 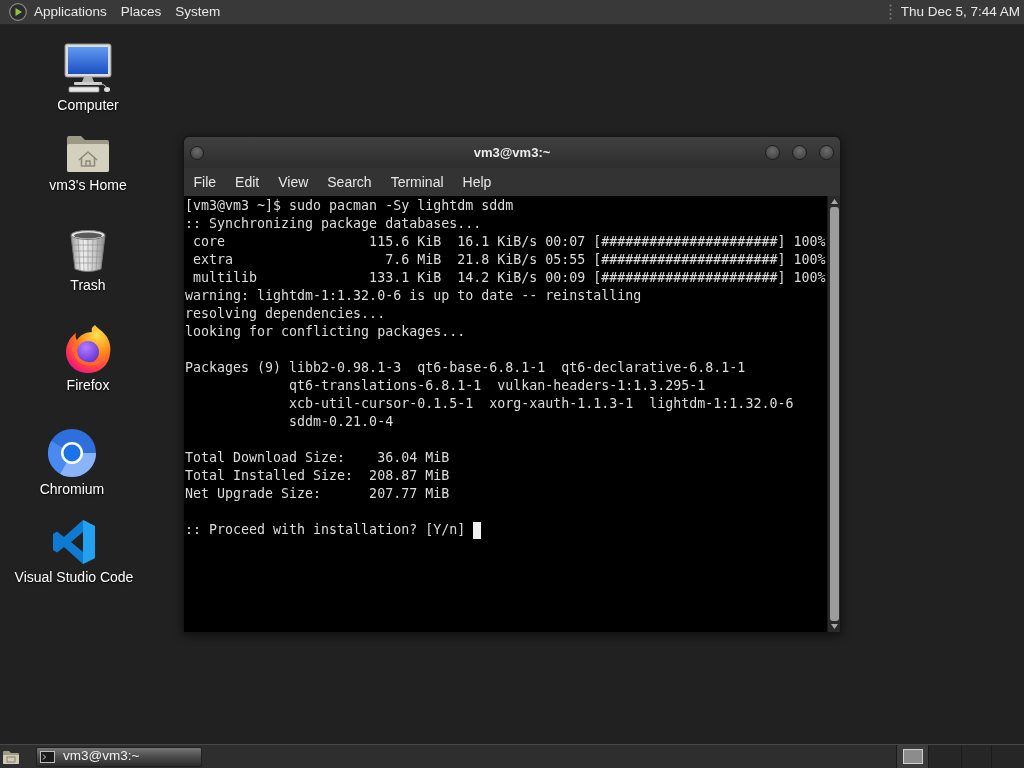 What do you see at coordinates (890, 12) in the screenshot?
I see `drag-handle-icon` at bounding box center [890, 12].